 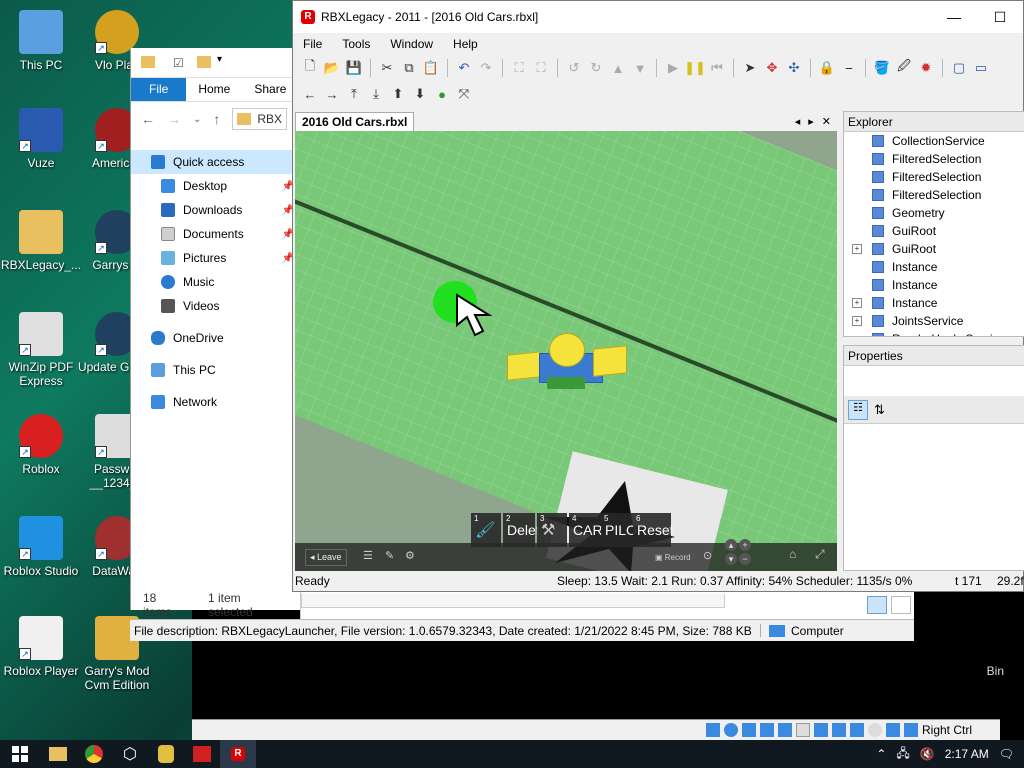 What do you see at coordinates (849, 68) in the screenshot?
I see `anchor-icon: ⎯` at bounding box center [849, 68].